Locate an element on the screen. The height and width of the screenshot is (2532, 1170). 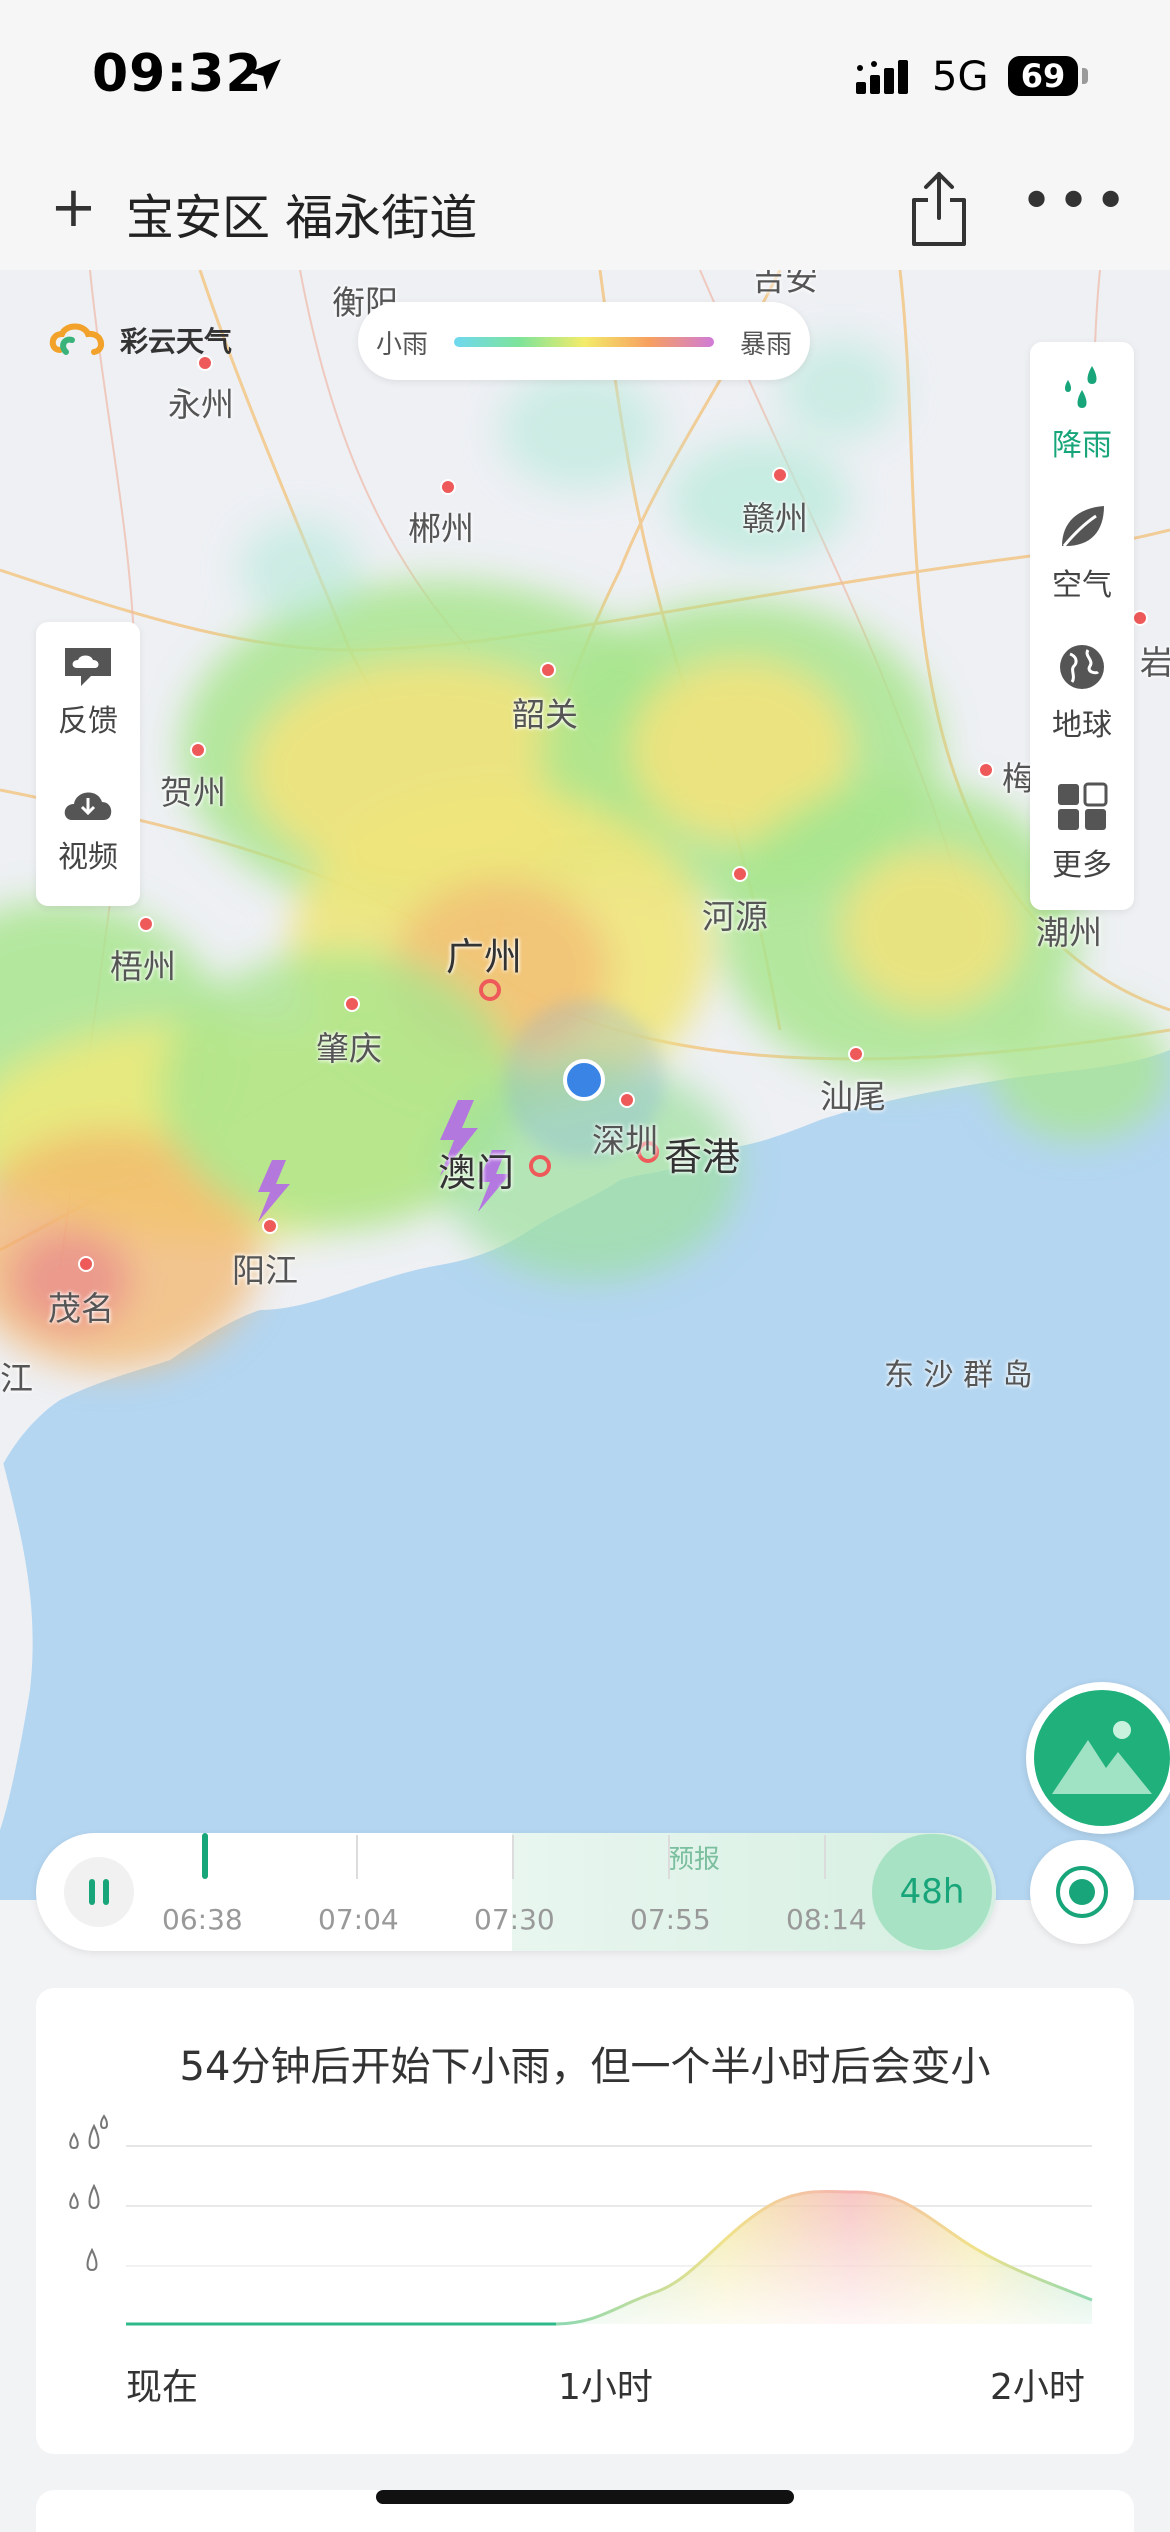
air-layer-button: 空气 is located at coordinates (1082, 553).